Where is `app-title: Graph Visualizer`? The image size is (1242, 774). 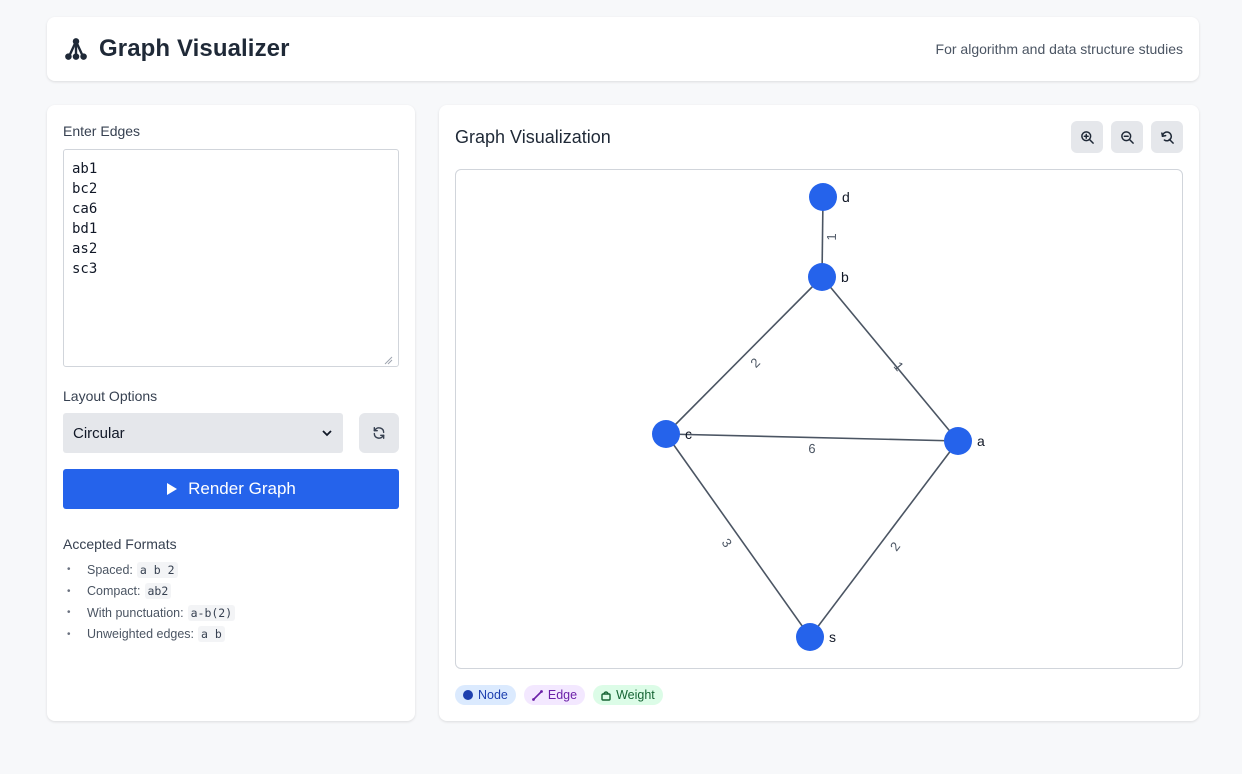
app-title: Graph Visualizer is located at coordinates (194, 48).